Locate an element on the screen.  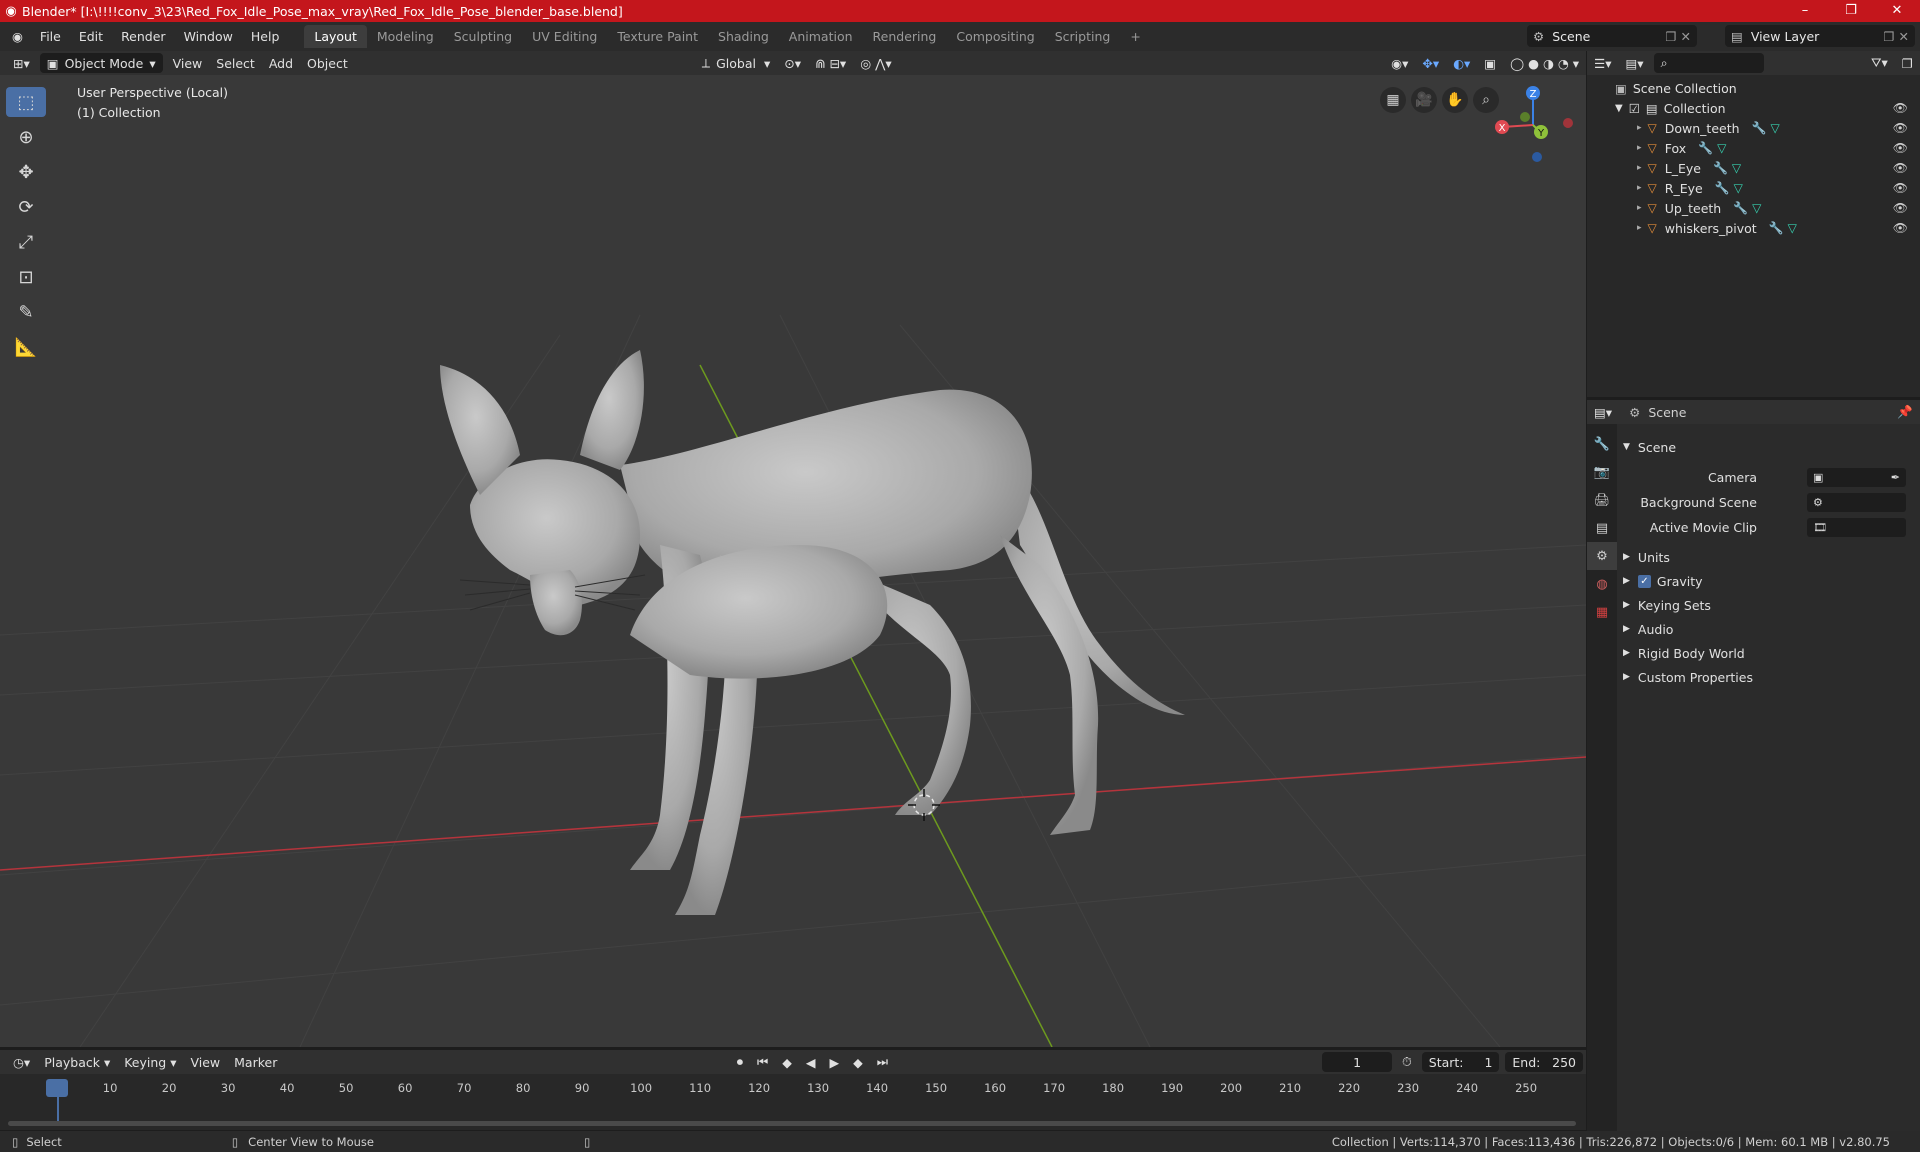
custom-properties-panel-header: ▶ Custom Properties is located at coordinates (1768, 677).